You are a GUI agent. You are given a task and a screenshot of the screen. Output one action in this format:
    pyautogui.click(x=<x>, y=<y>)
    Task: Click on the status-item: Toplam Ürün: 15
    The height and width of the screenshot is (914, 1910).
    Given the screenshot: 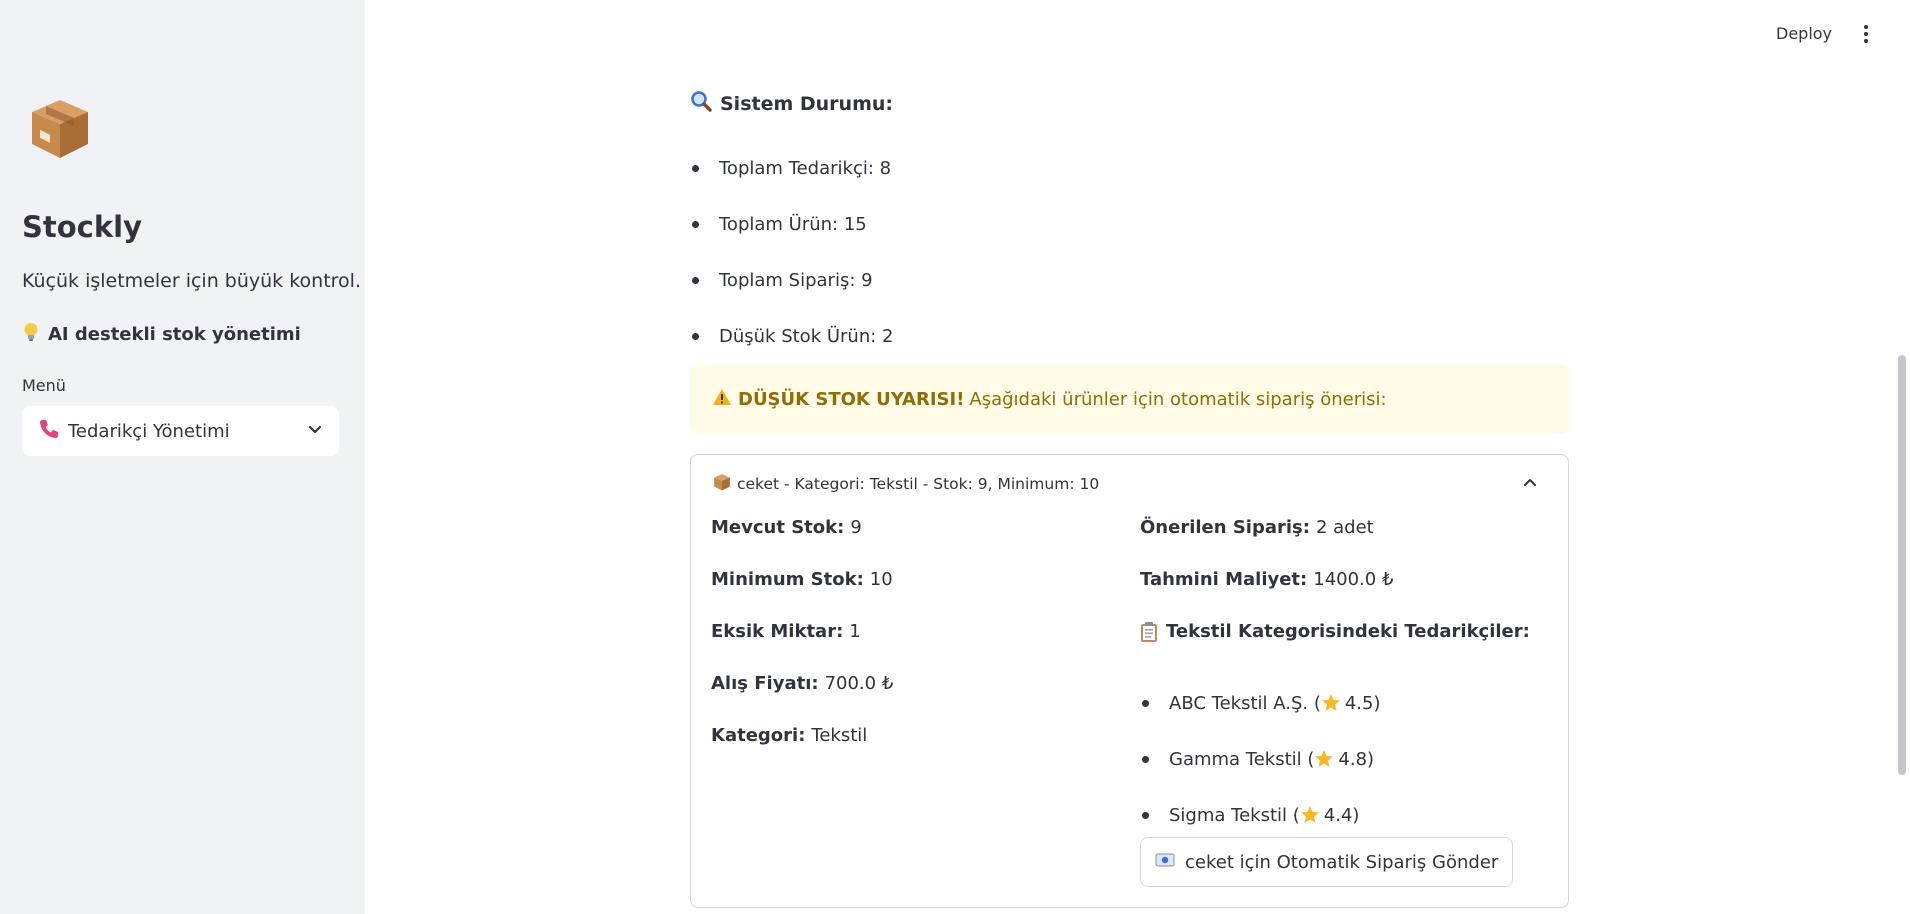 What is the action you would take?
    pyautogui.click(x=791, y=224)
    